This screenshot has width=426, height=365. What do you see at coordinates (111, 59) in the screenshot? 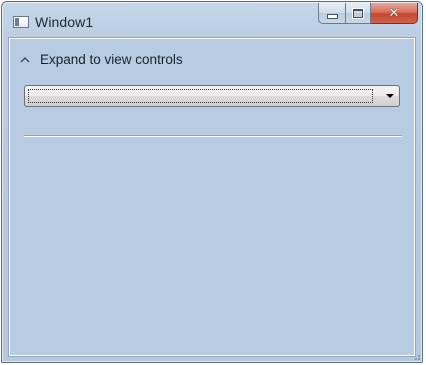
I see `expander-label: Expand to view controls` at bounding box center [111, 59].